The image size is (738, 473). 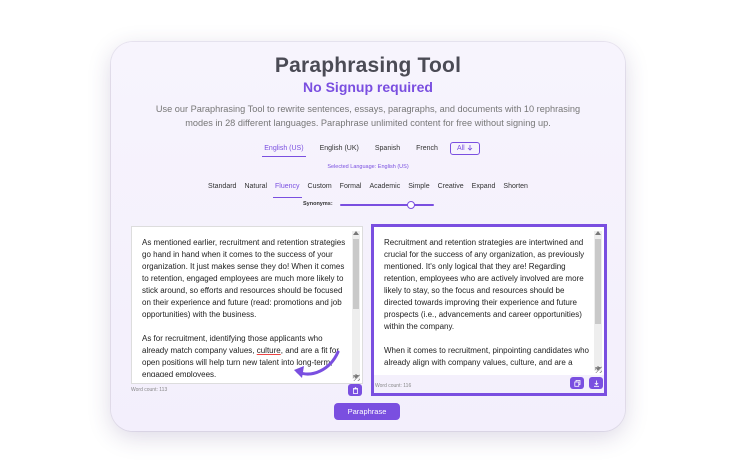 I want to click on spelling-underline: culture, so click(x=268, y=350).